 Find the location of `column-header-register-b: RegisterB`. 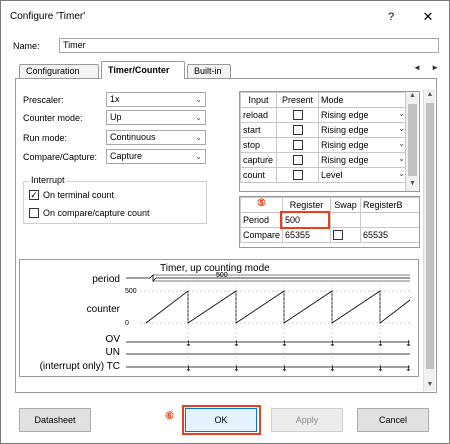

column-header-register-b: RegisterB is located at coordinates (389, 205).